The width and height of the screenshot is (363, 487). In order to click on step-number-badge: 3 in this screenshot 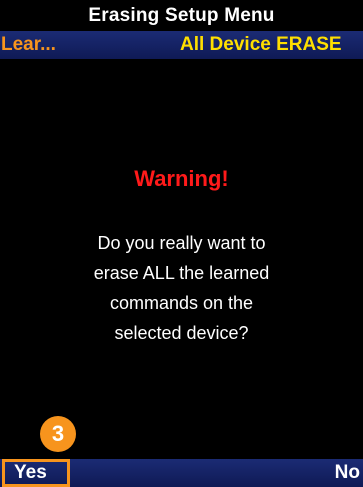, I will do `click(58, 434)`.